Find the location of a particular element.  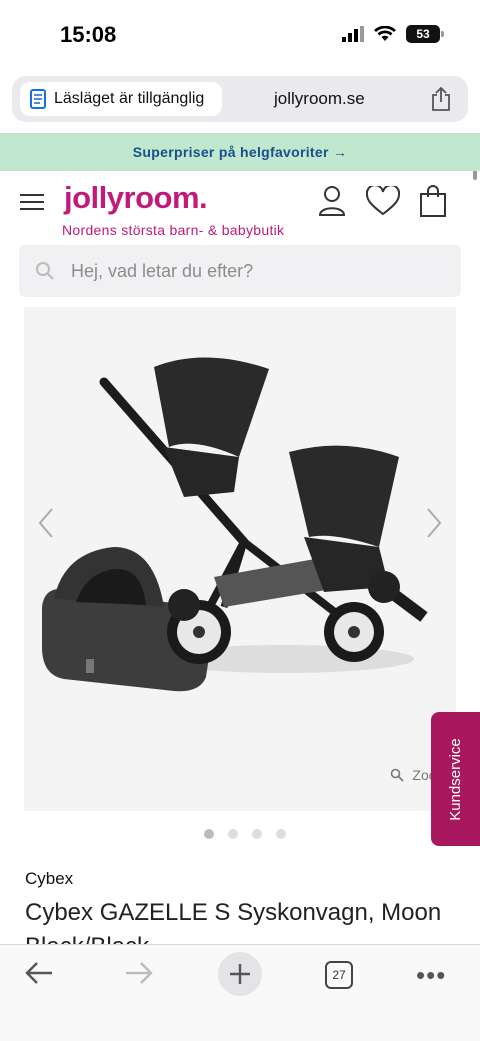

search-icon is located at coordinates (45, 271).